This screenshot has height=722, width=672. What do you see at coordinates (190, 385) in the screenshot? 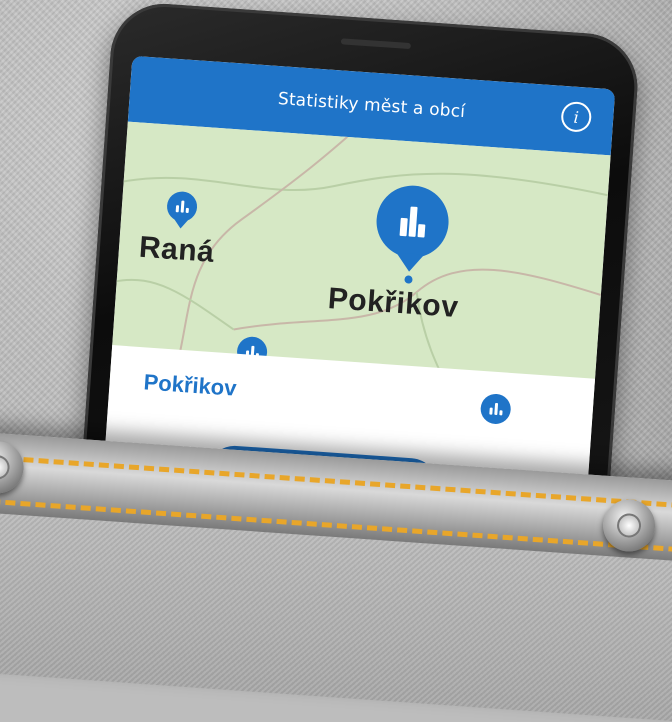
I see `place-title: Pokřikov` at bounding box center [190, 385].